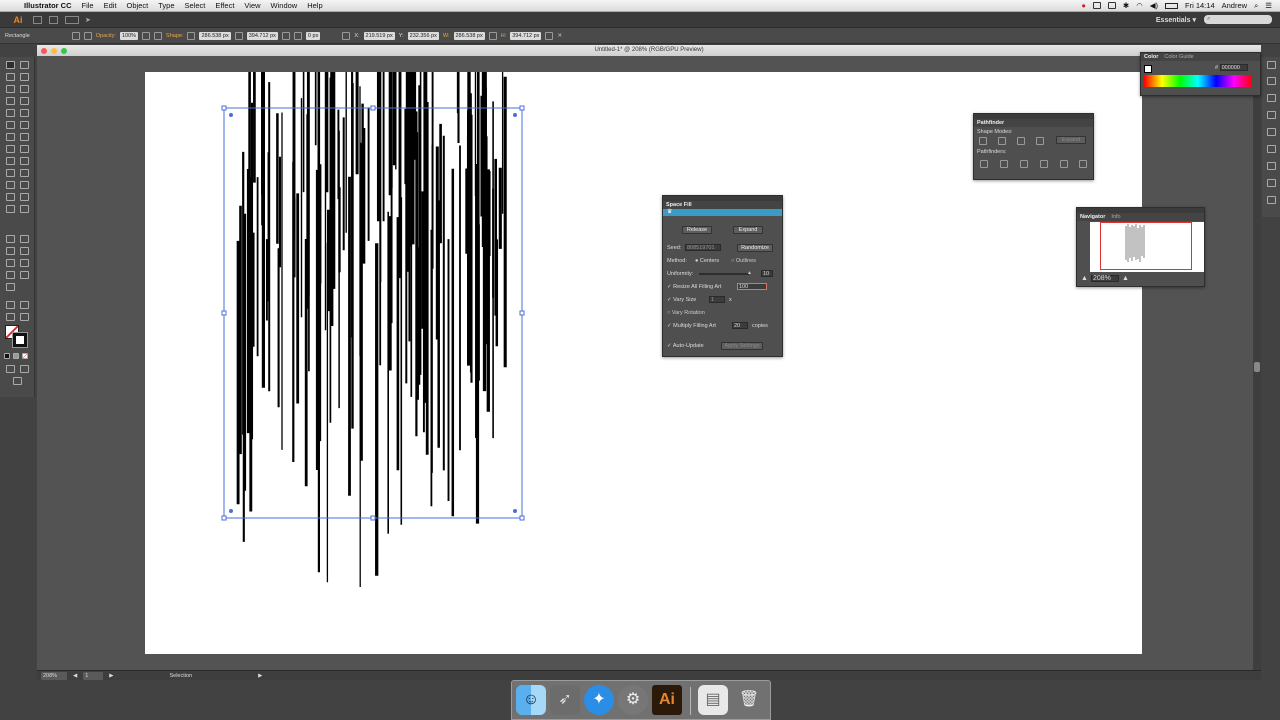  I want to click on vary-rotation-checkbox: ○ Vary Rotation, so click(686, 313).